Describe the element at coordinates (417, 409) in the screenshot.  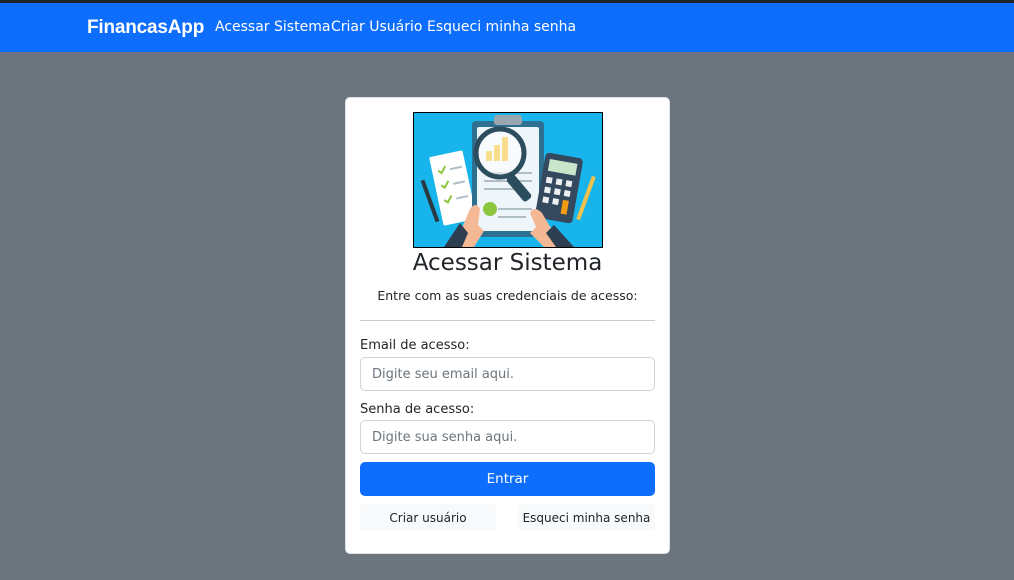
I see `password-label: Senha de acesso:` at that location.